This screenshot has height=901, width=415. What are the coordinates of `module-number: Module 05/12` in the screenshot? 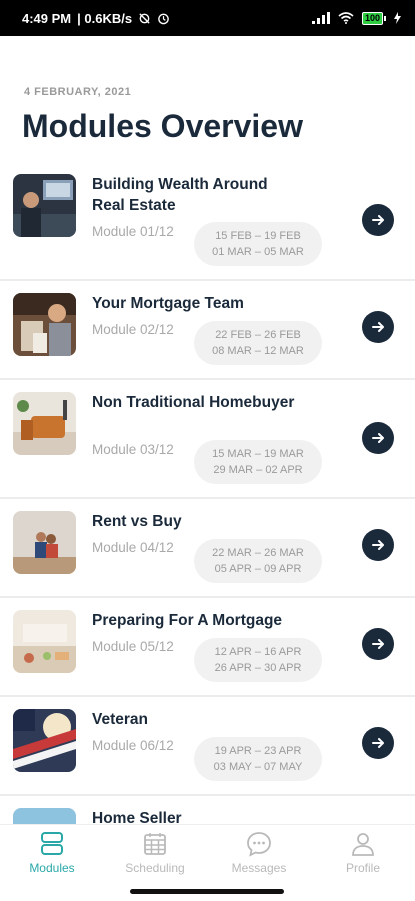 It's located at (133, 646).